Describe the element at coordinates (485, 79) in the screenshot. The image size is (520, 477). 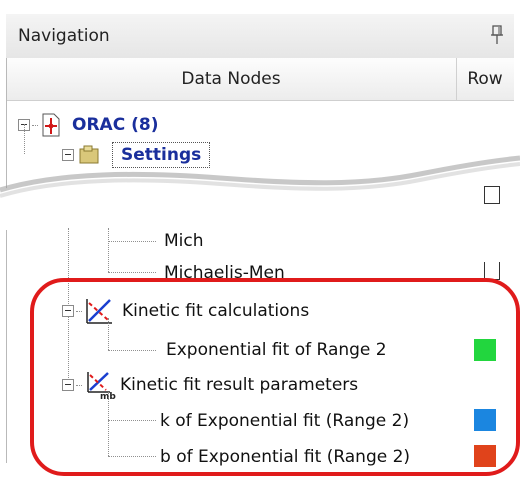
I see `column-row: Row` at that location.